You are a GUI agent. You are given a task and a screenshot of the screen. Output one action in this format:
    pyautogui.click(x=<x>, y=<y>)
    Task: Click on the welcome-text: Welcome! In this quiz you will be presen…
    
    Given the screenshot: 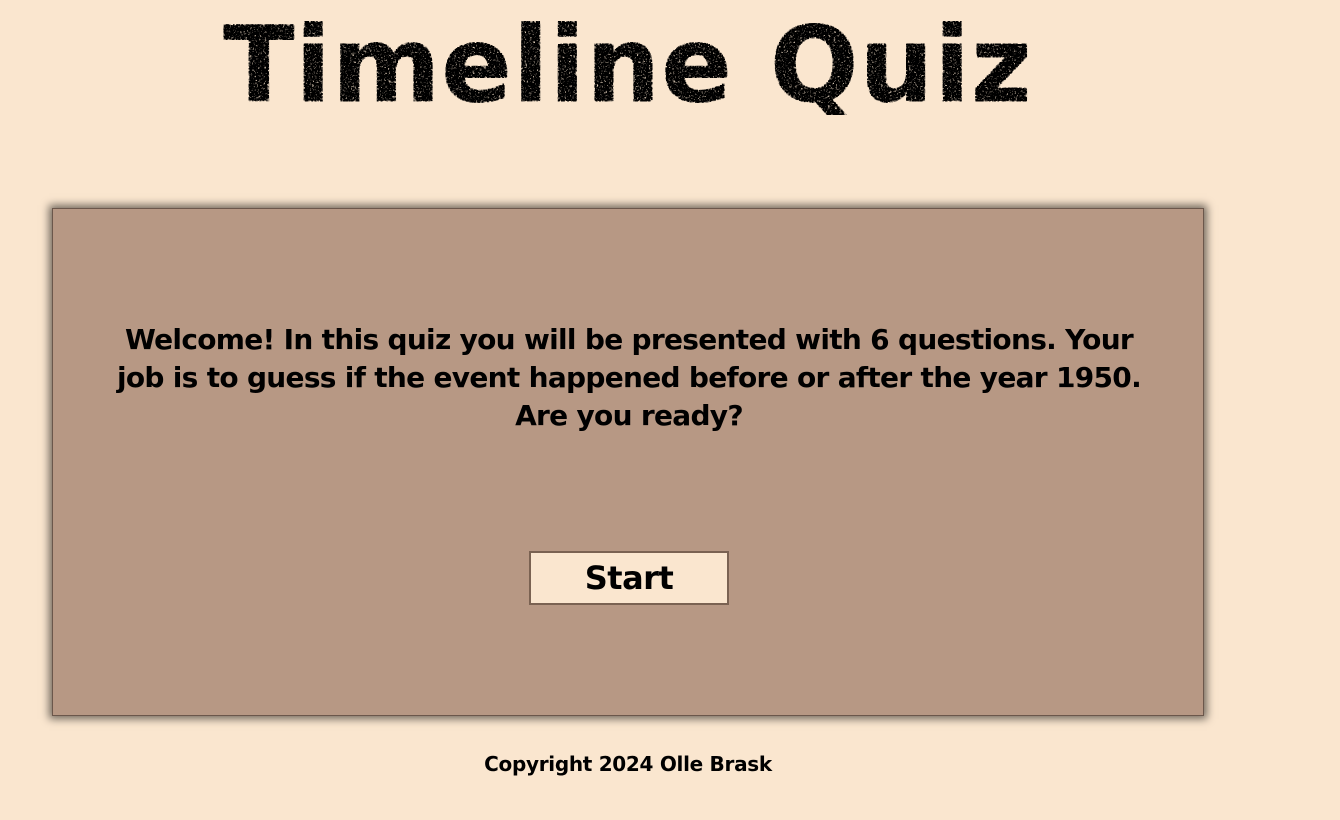 What is the action you would take?
    pyautogui.click(x=629, y=377)
    